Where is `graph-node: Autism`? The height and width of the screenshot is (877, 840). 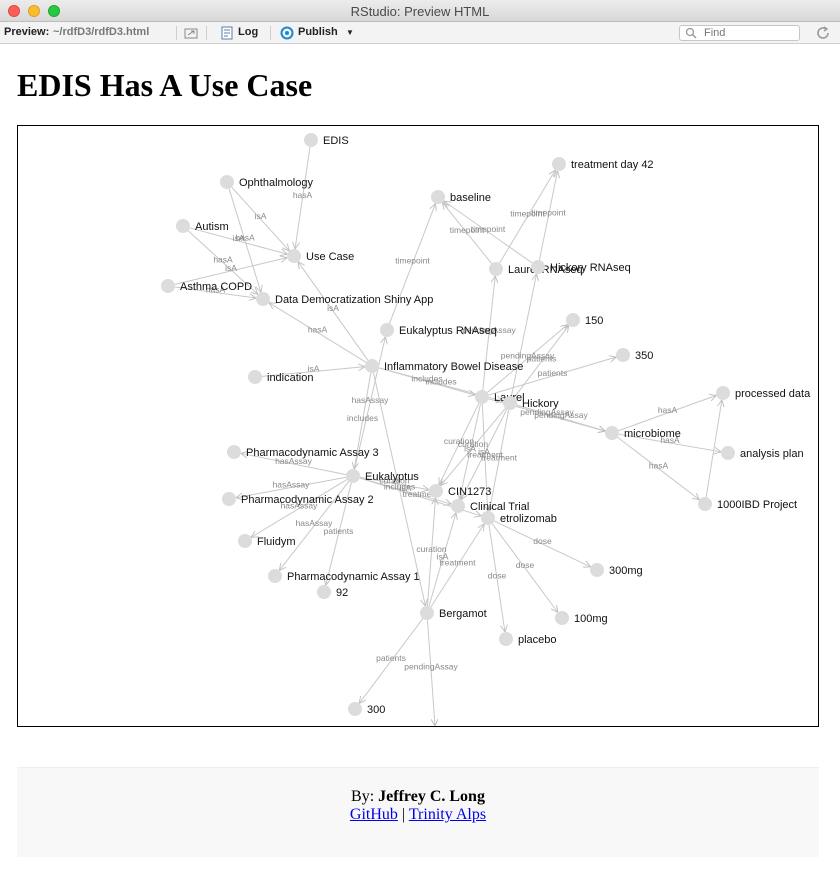
graph-node: Autism is located at coordinates (202, 226).